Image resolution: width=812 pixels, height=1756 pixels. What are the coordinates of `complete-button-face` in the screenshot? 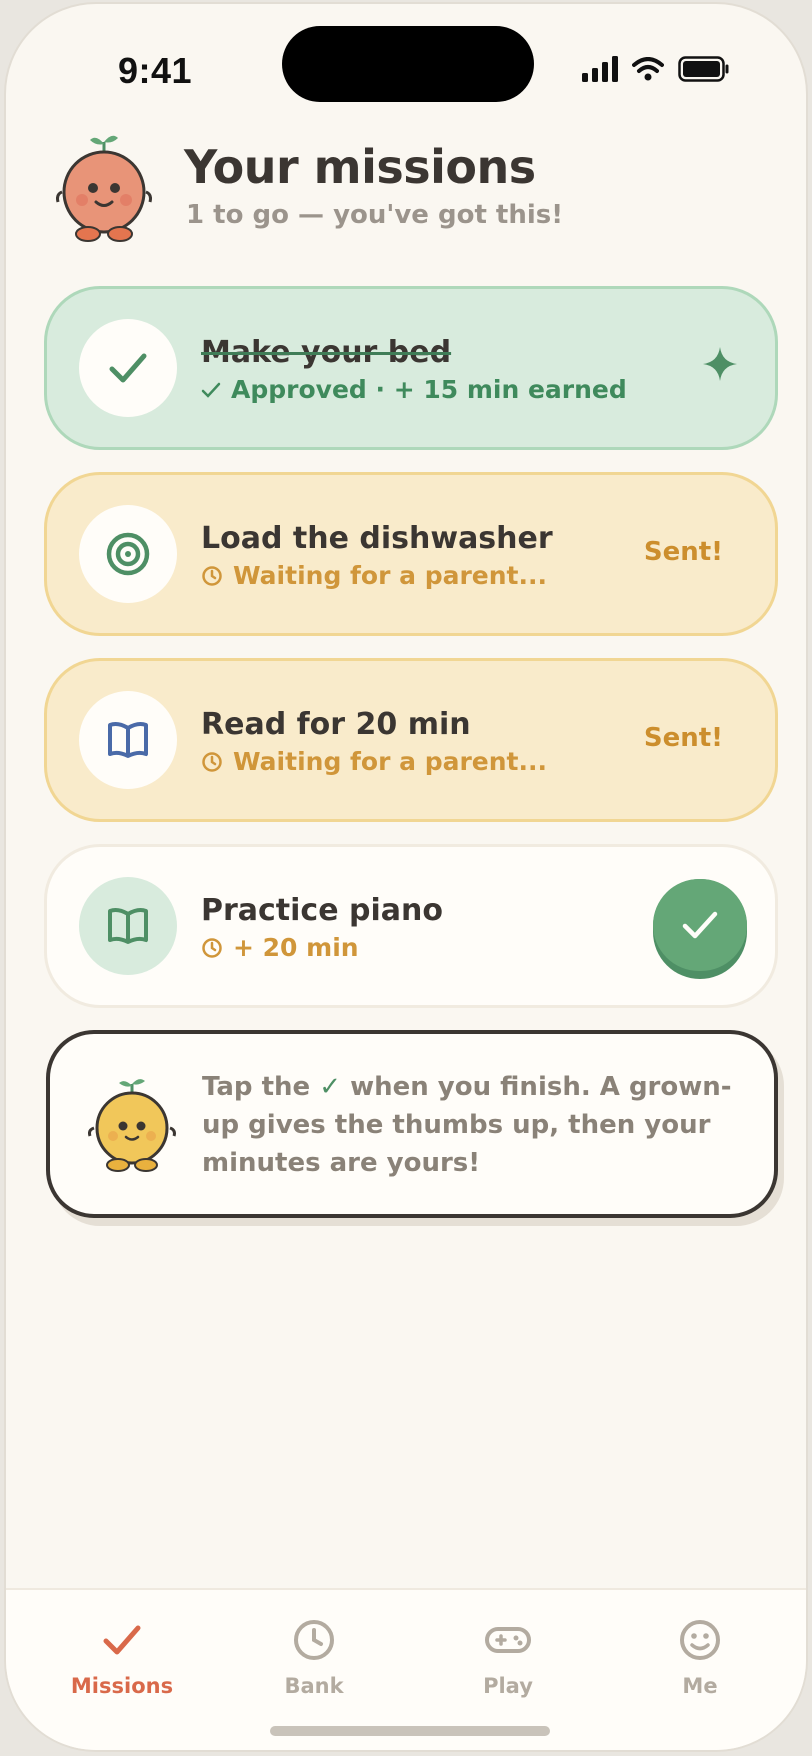 It's located at (700, 925).